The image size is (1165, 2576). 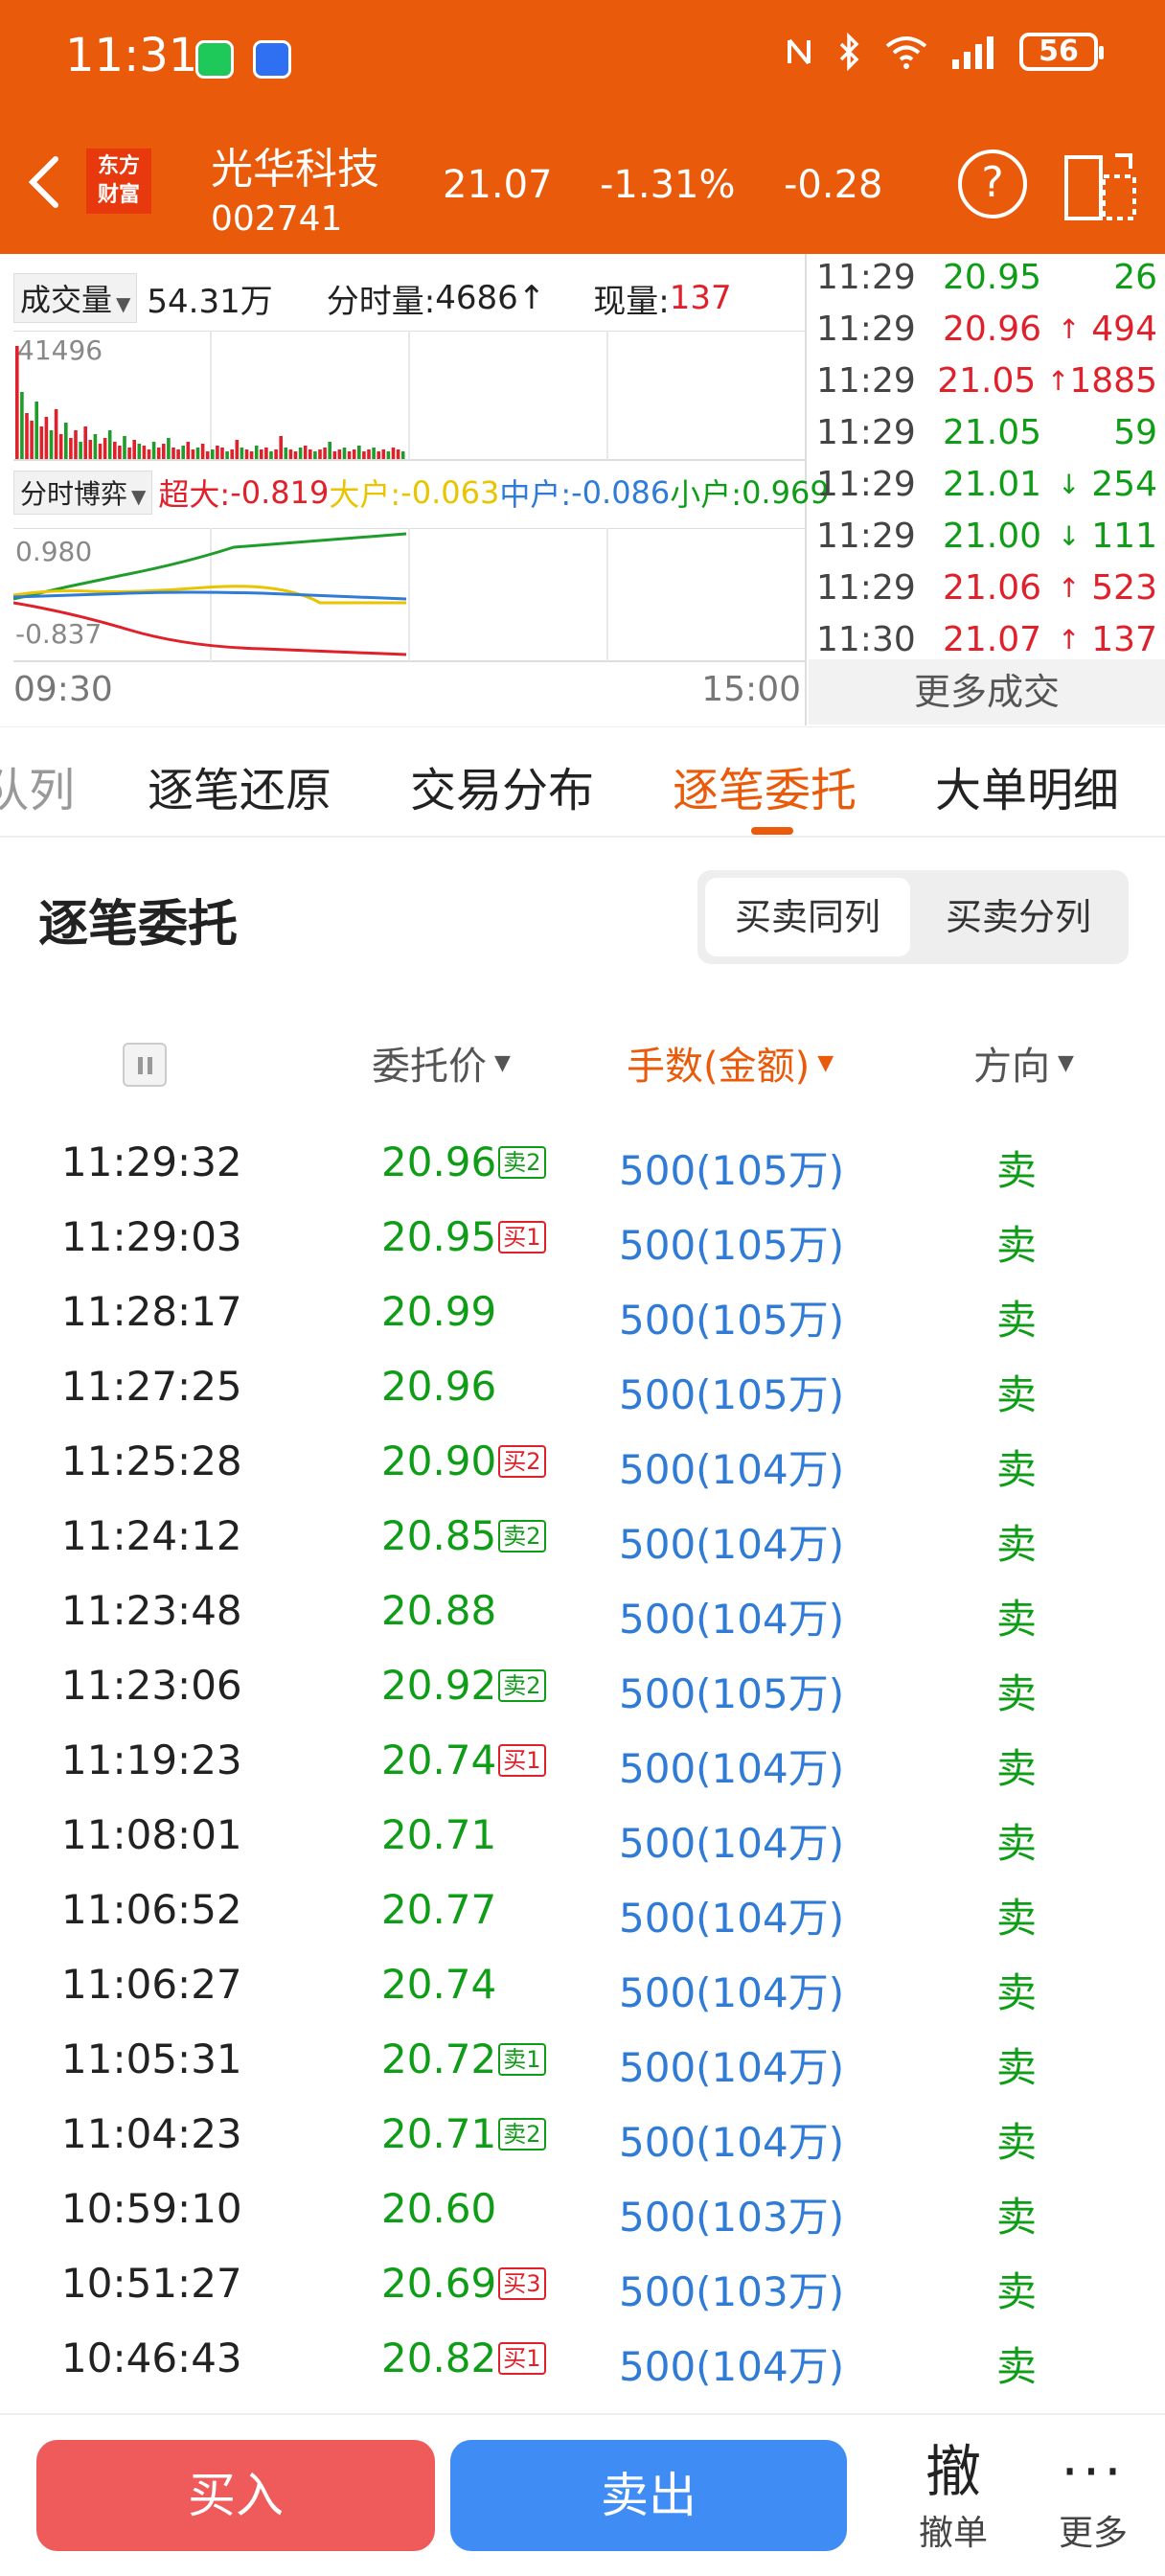 What do you see at coordinates (464, 1685) in the screenshot?
I see `order-price: 20.92 卖2` at bounding box center [464, 1685].